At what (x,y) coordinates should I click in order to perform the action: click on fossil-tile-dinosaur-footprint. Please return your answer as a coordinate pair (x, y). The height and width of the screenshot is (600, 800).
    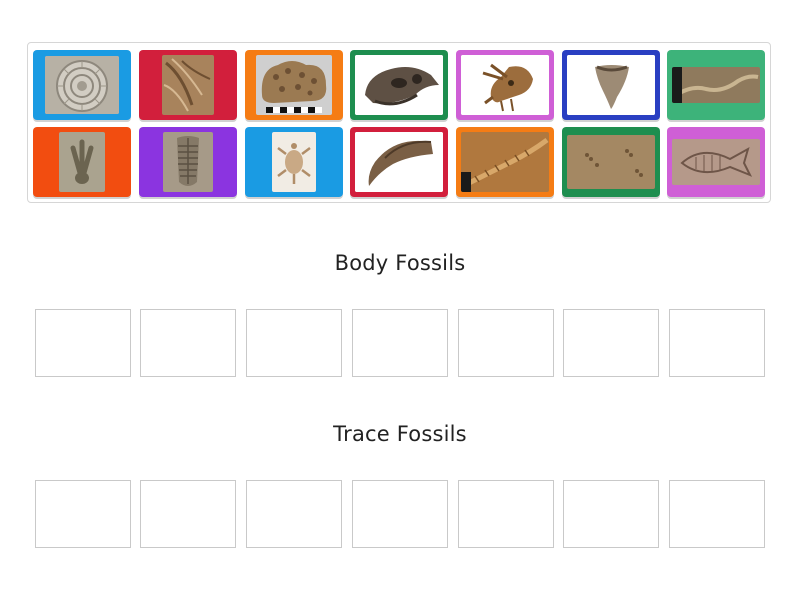
    Looking at the image, I should click on (82, 162).